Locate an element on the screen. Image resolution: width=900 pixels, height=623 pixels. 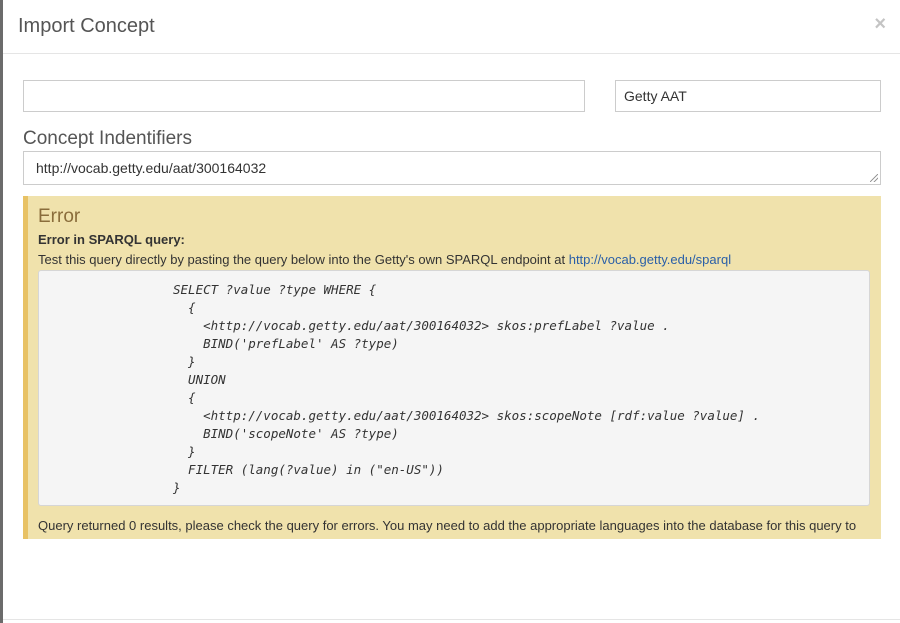
error-title: Error is located at coordinates (59, 216).